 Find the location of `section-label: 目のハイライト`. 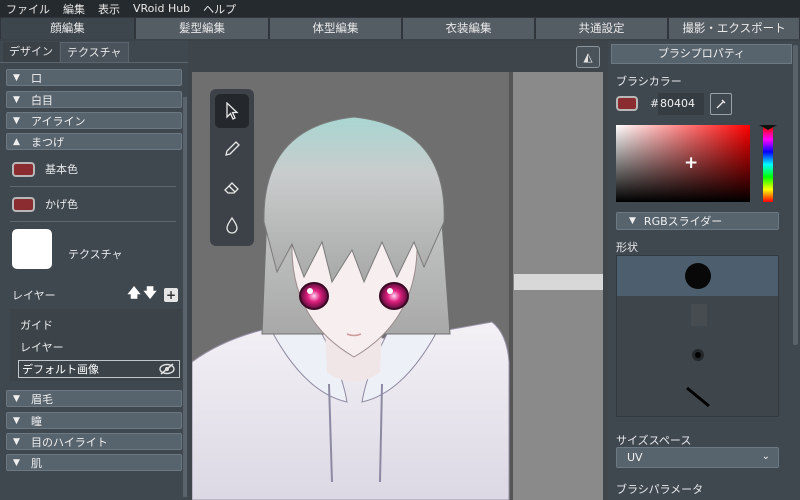

section-label: 目のハイライト is located at coordinates (69, 442).